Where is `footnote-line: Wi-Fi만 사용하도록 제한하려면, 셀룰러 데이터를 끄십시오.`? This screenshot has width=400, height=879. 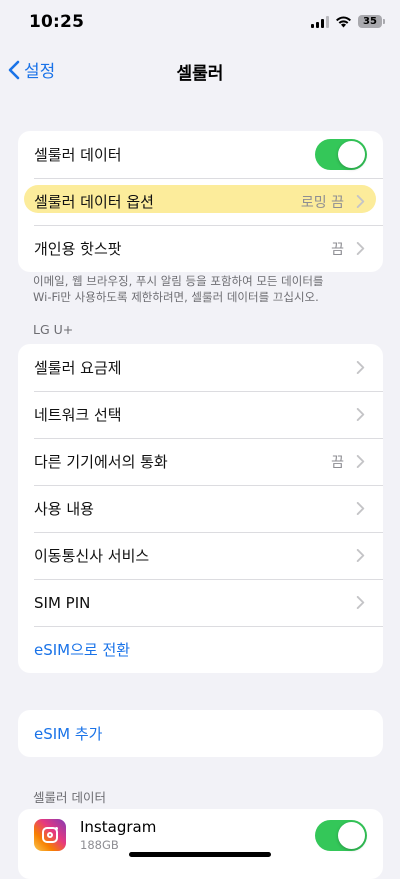
footnote-line: Wi-Fi만 사용하도록 제한하려면, 셀룰러 데이터를 끄십시오. is located at coordinates (176, 297).